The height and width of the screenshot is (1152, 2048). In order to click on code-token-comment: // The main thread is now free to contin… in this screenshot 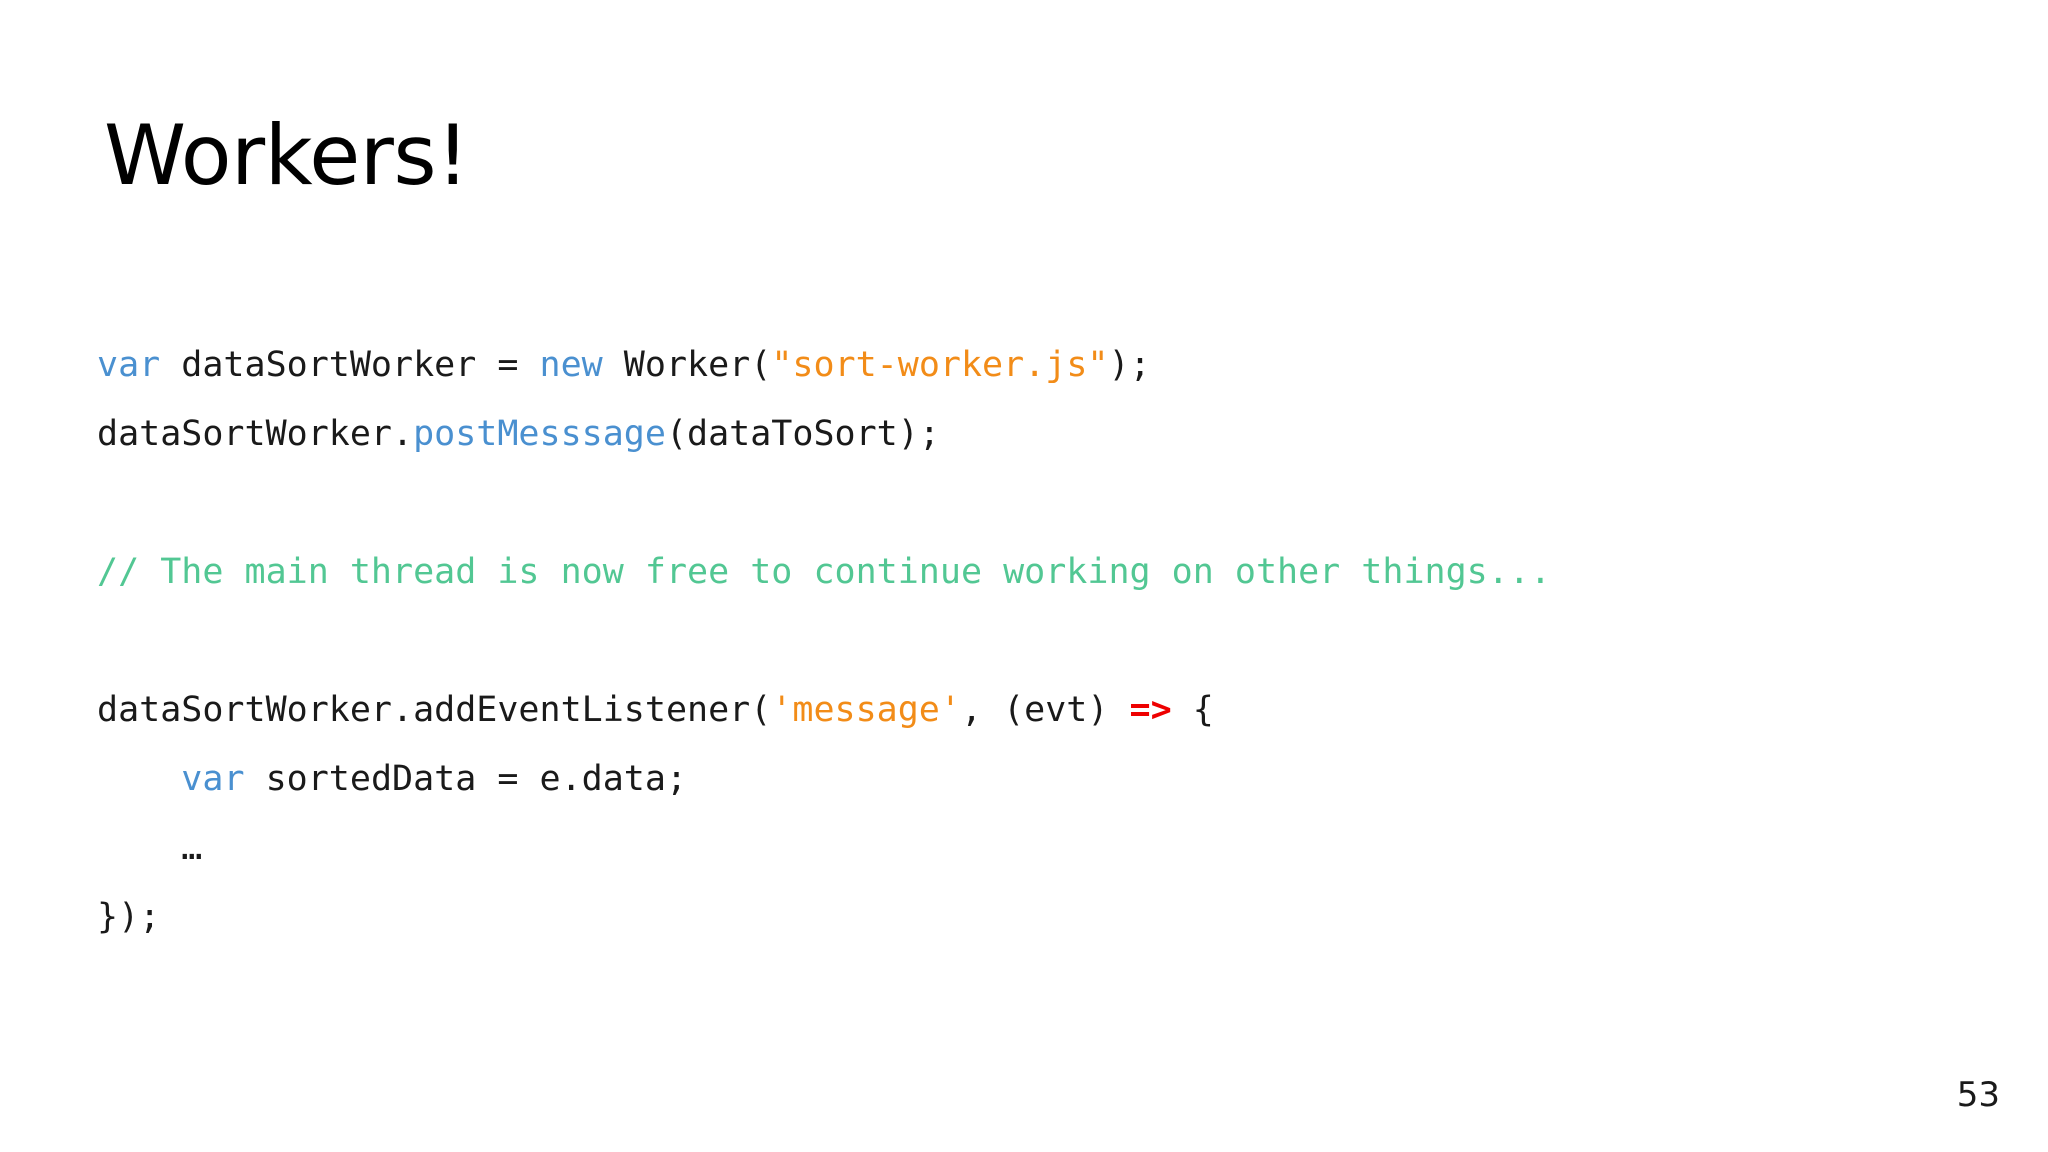, I will do `click(824, 572)`.